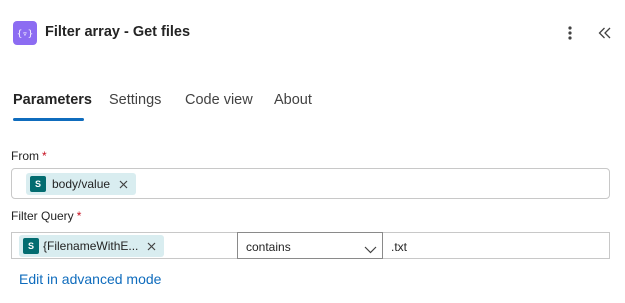  What do you see at coordinates (399, 247) in the screenshot?
I see `filter-right-operand-value: .txt` at bounding box center [399, 247].